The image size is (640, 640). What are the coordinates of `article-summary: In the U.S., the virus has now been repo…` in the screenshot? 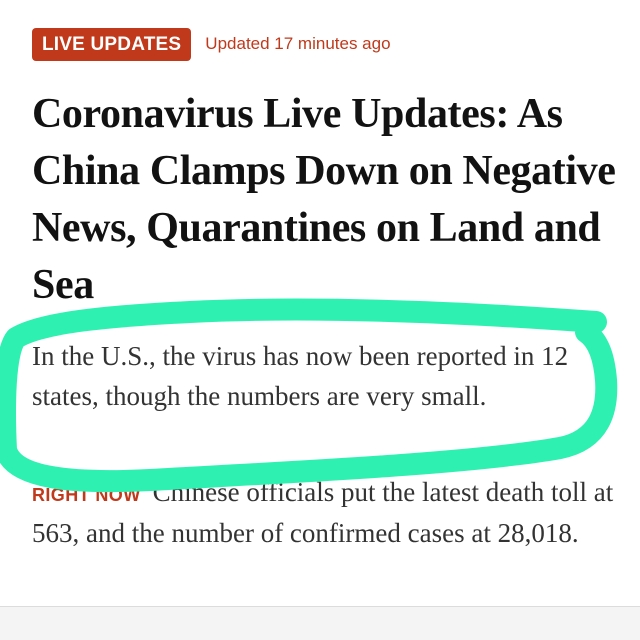 It's located at (300, 376).